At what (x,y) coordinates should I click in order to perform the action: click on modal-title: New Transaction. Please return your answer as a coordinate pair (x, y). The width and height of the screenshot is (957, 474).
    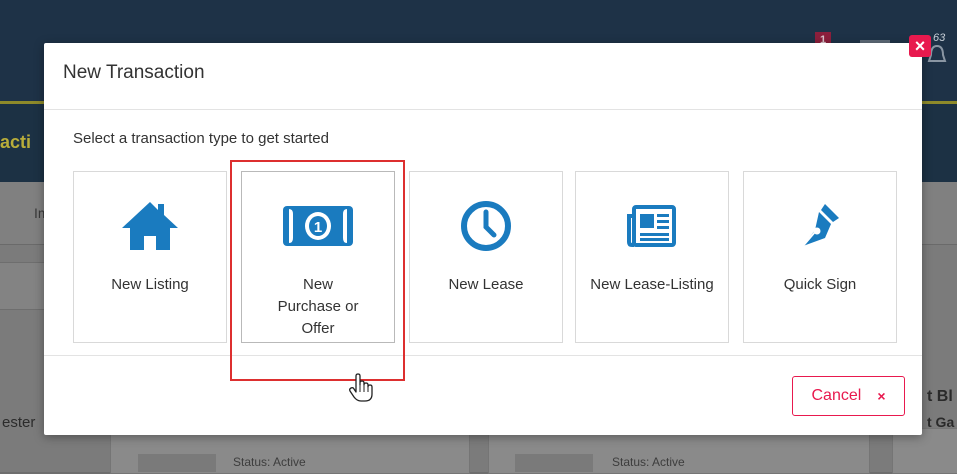
    Looking at the image, I should click on (134, 72).